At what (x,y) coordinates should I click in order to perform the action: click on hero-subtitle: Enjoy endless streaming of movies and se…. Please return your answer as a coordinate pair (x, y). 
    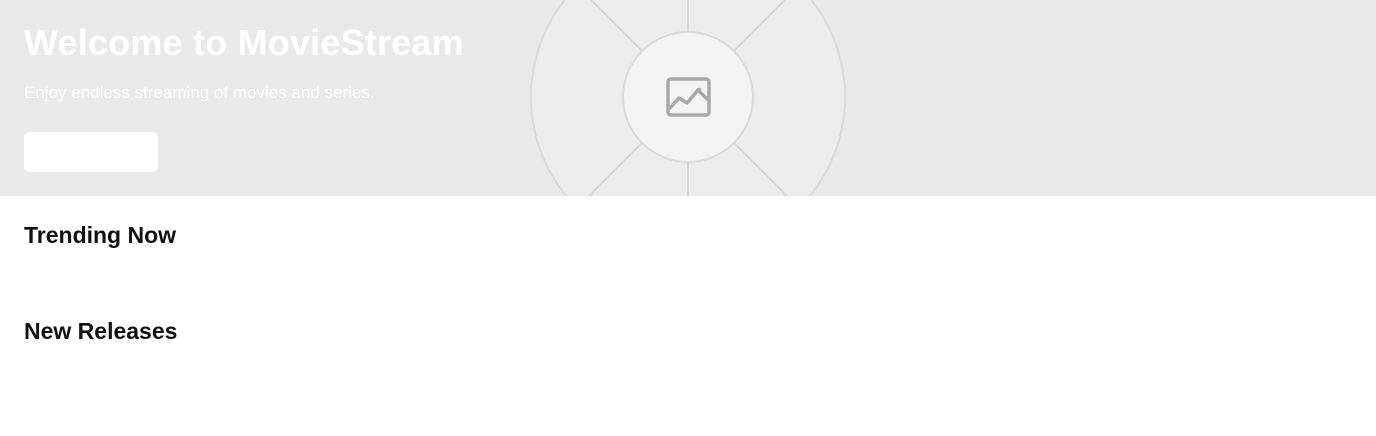
    Looking at the image, I should click on (199, 92).